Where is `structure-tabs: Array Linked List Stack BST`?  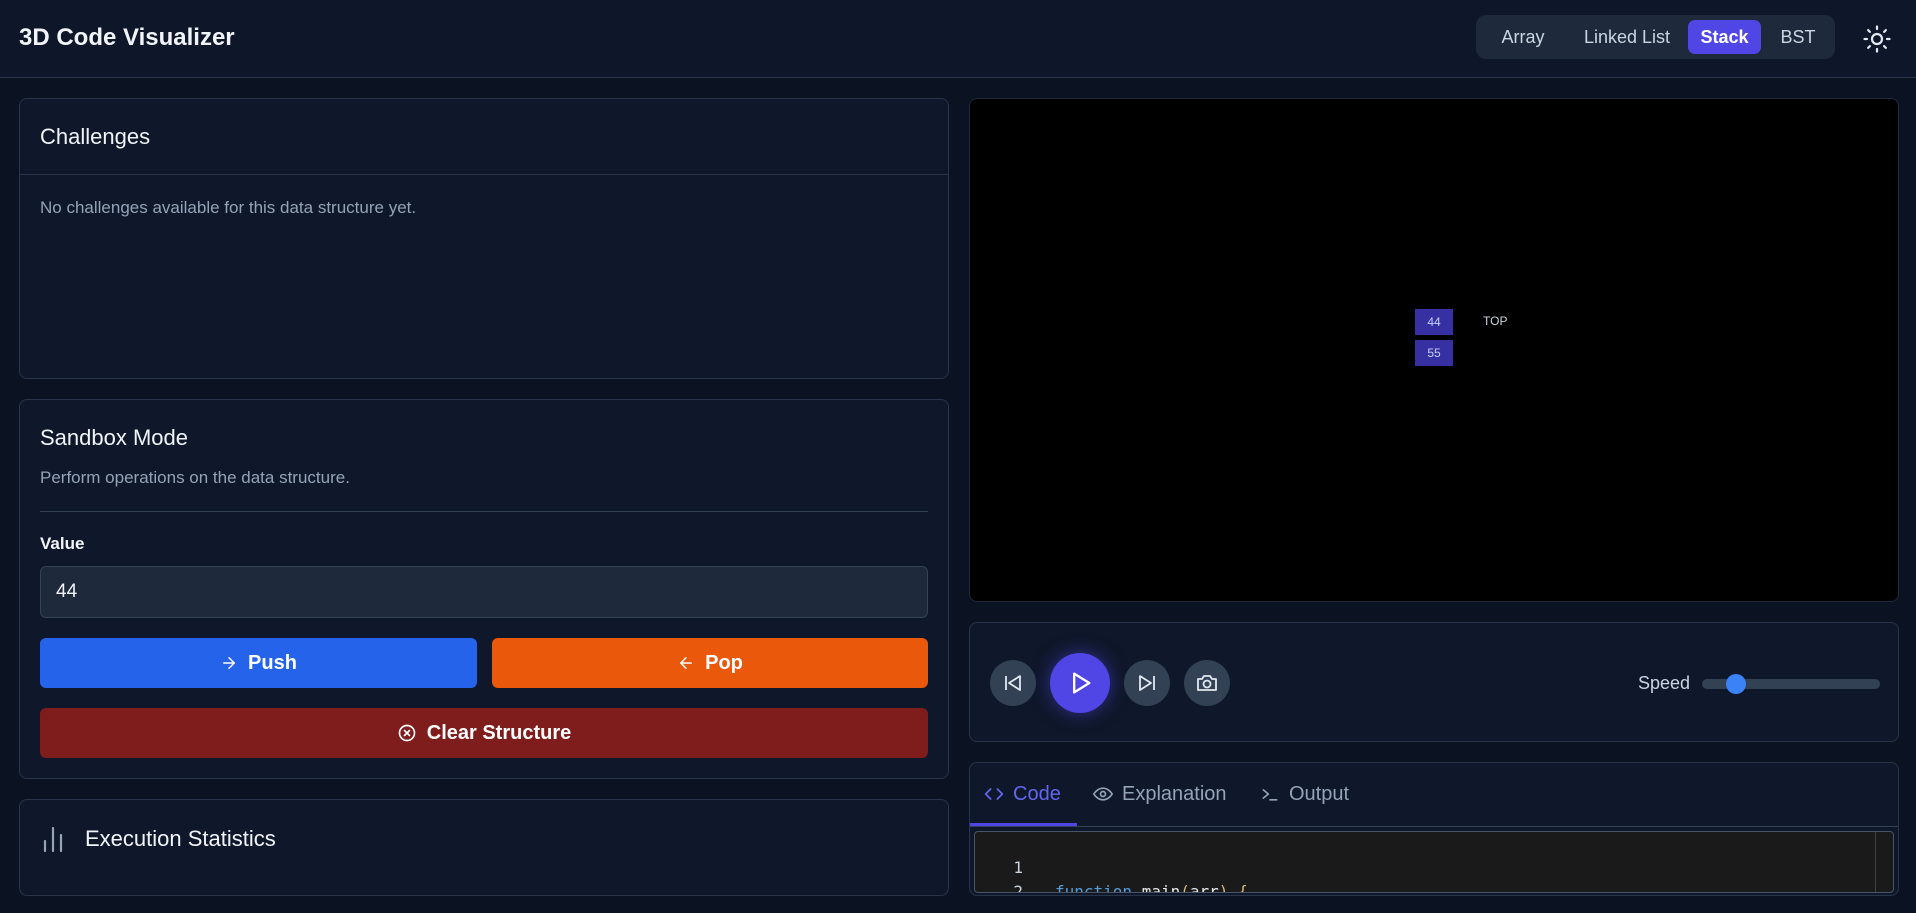 structure-tabs: Array Linked List Stack BST is located at coordinates (1655, 37).